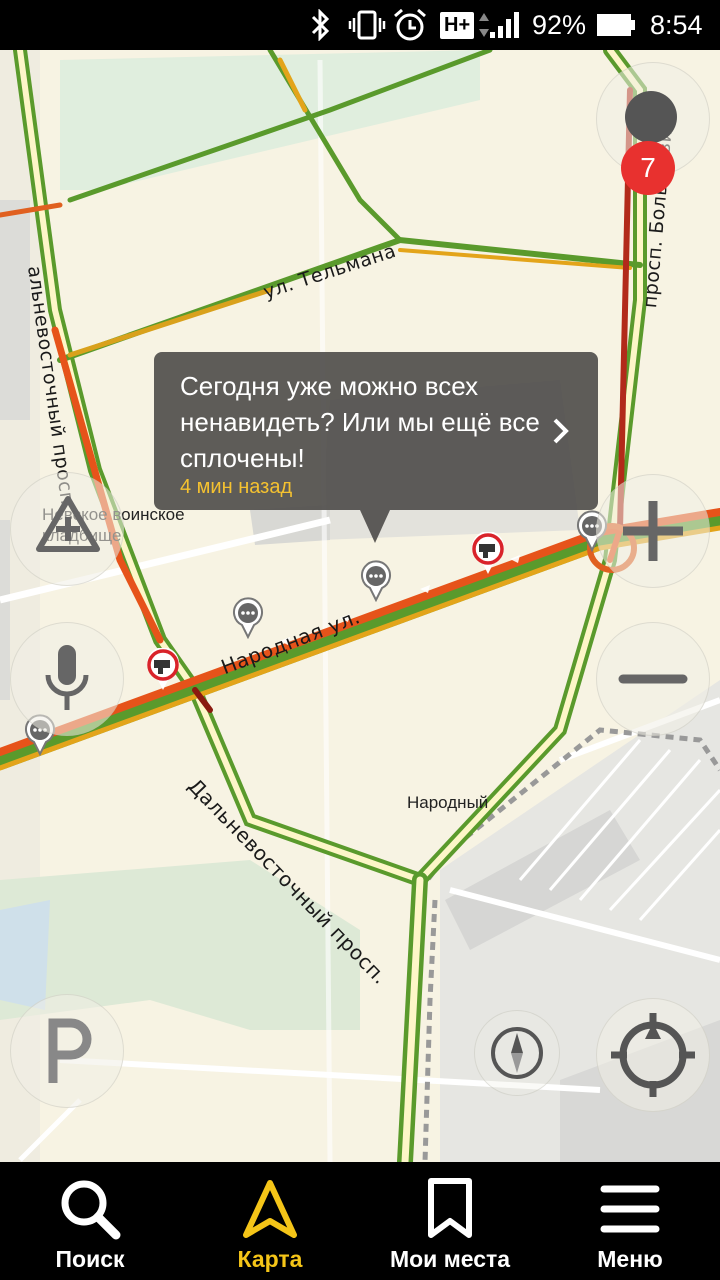 This screenshot has width=720, height=1280. What do you see at coordinates (236, 487) in the screenshot?
I see `popup-time: 4 мин назад` at bounding box center [236, 487].